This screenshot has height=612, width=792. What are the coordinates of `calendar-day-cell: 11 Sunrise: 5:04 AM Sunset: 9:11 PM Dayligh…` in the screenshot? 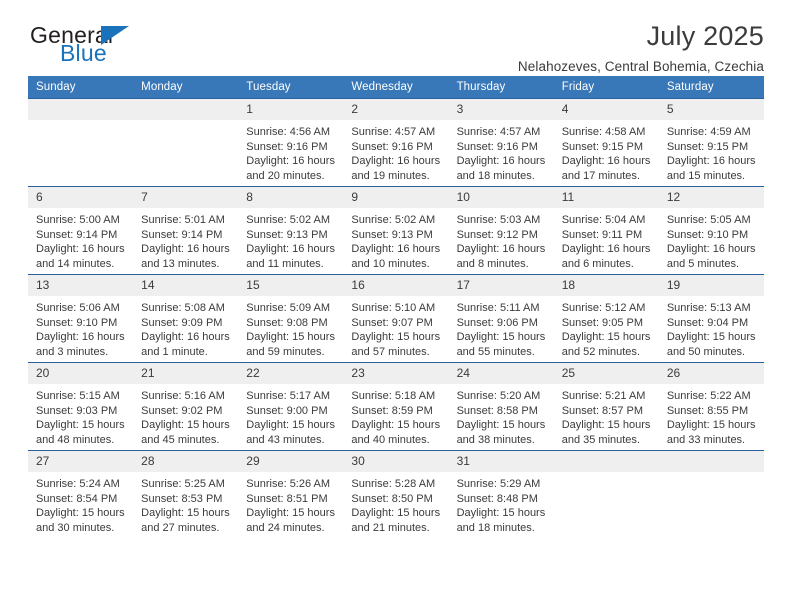 It's located at (606, 230).